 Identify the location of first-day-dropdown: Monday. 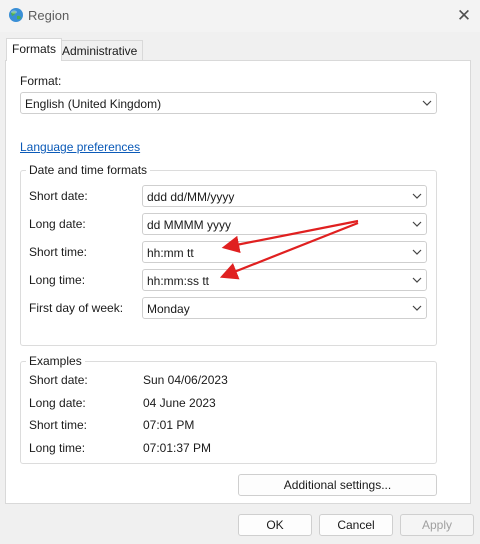
(284, 308).